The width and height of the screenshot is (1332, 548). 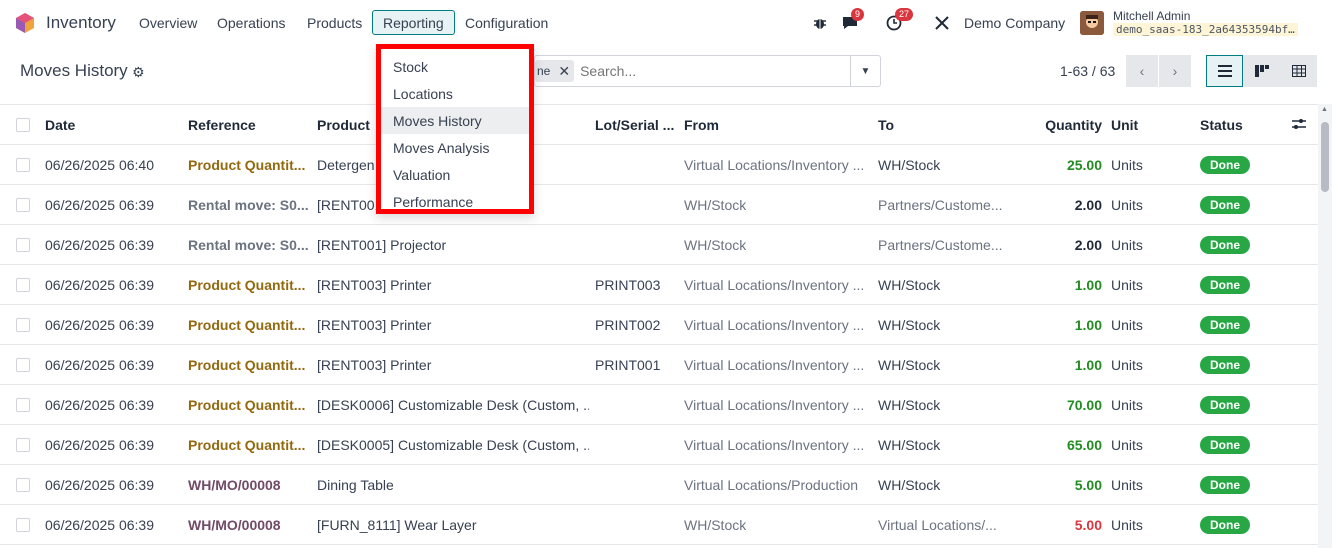 What do you see at coordinates (455, 201) in the screenshot?
I see `menu-item-performance: Performance` at bounding box center [455, 201].